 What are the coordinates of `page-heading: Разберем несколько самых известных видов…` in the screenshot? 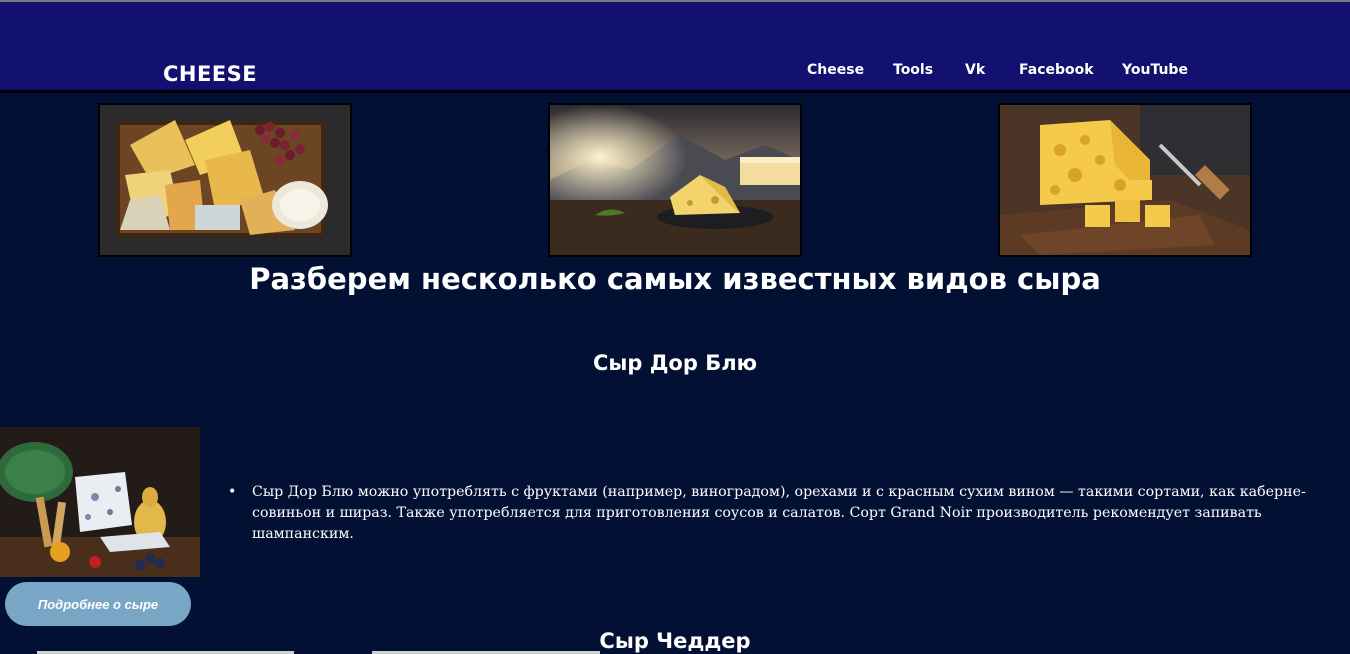 It's located at (675, 279).